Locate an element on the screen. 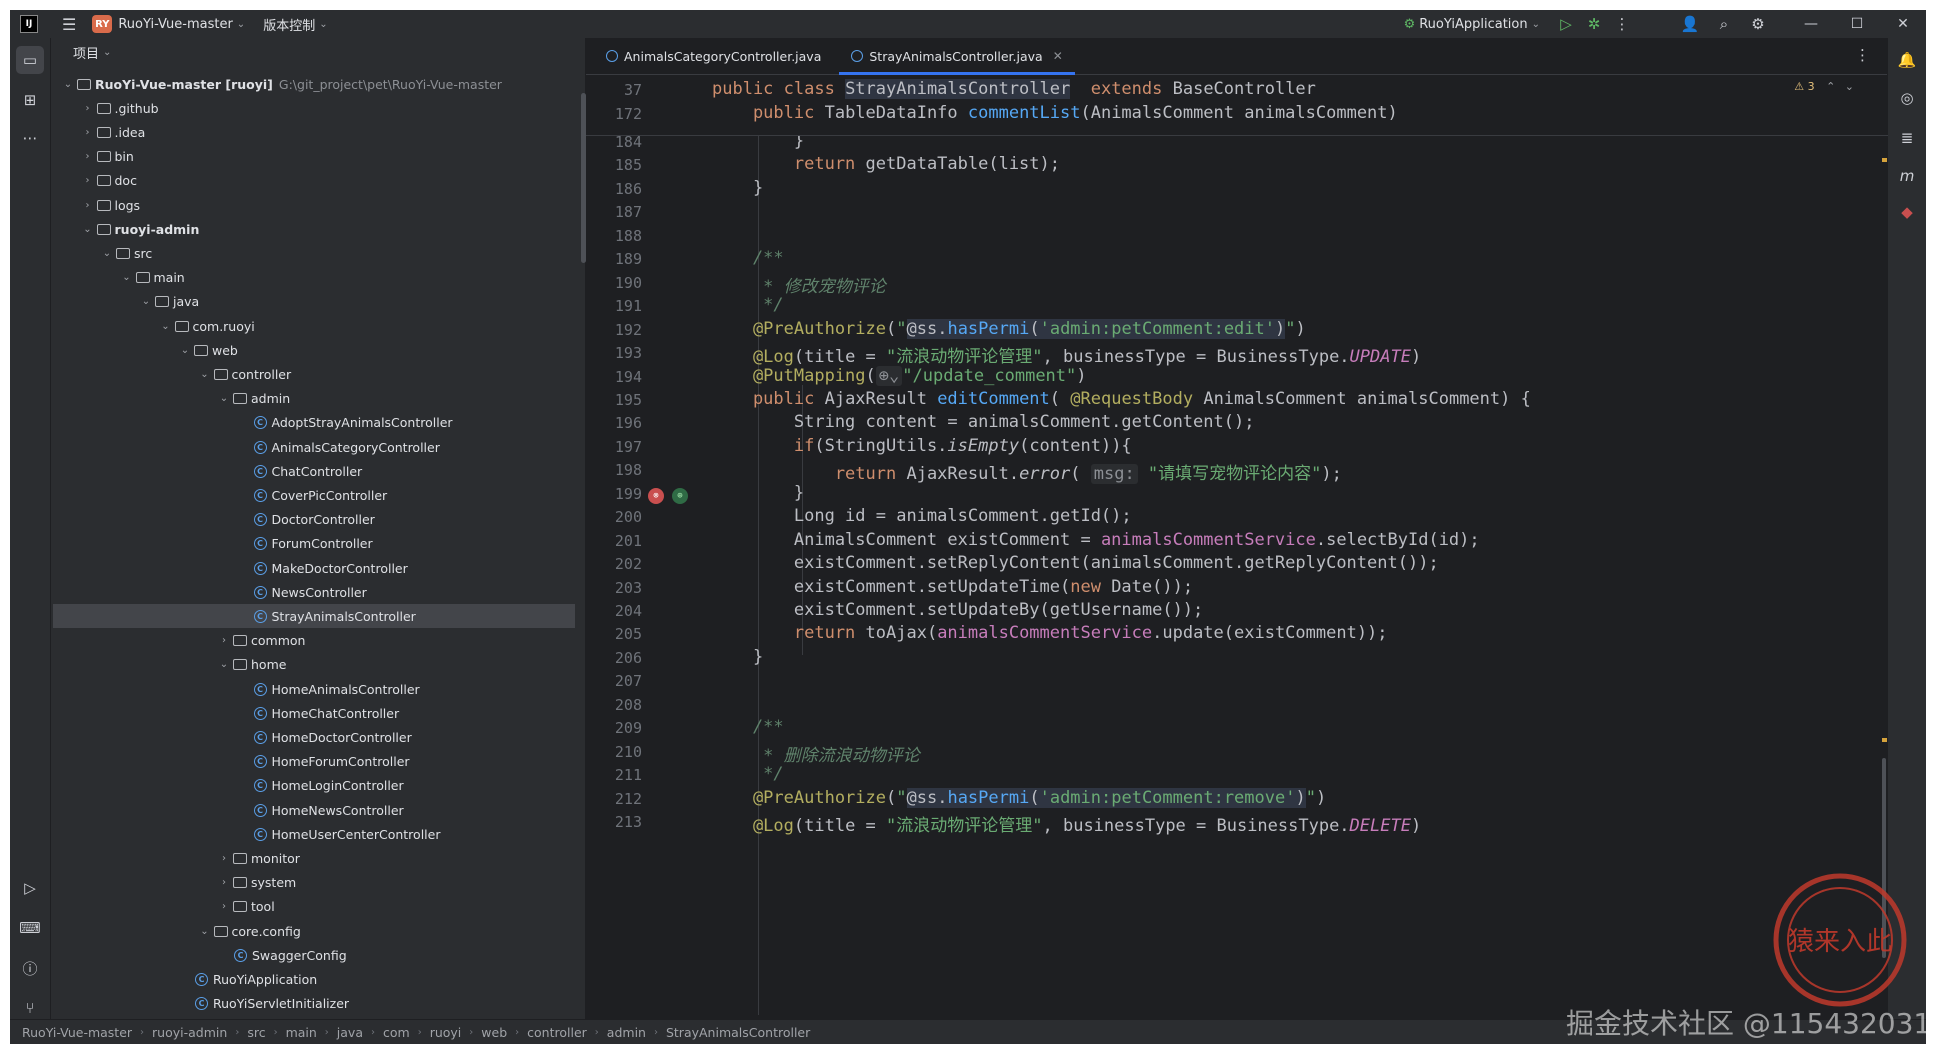 The height and width of the screenshot is (1056, 1936). code-line: existComment.setUpdateBy(getUsername()); is located at coordinates (957, 610).